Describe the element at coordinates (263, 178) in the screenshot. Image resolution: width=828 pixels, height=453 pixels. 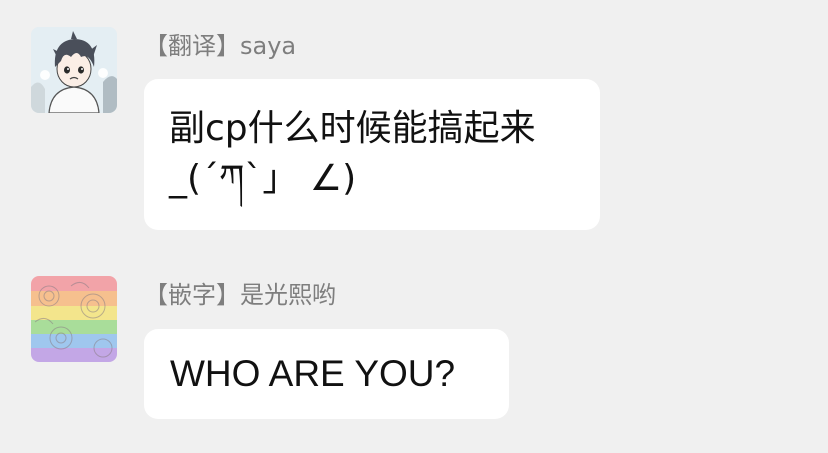
I see `message-text-line: _(´ཀ`」 ∠)` at that location.